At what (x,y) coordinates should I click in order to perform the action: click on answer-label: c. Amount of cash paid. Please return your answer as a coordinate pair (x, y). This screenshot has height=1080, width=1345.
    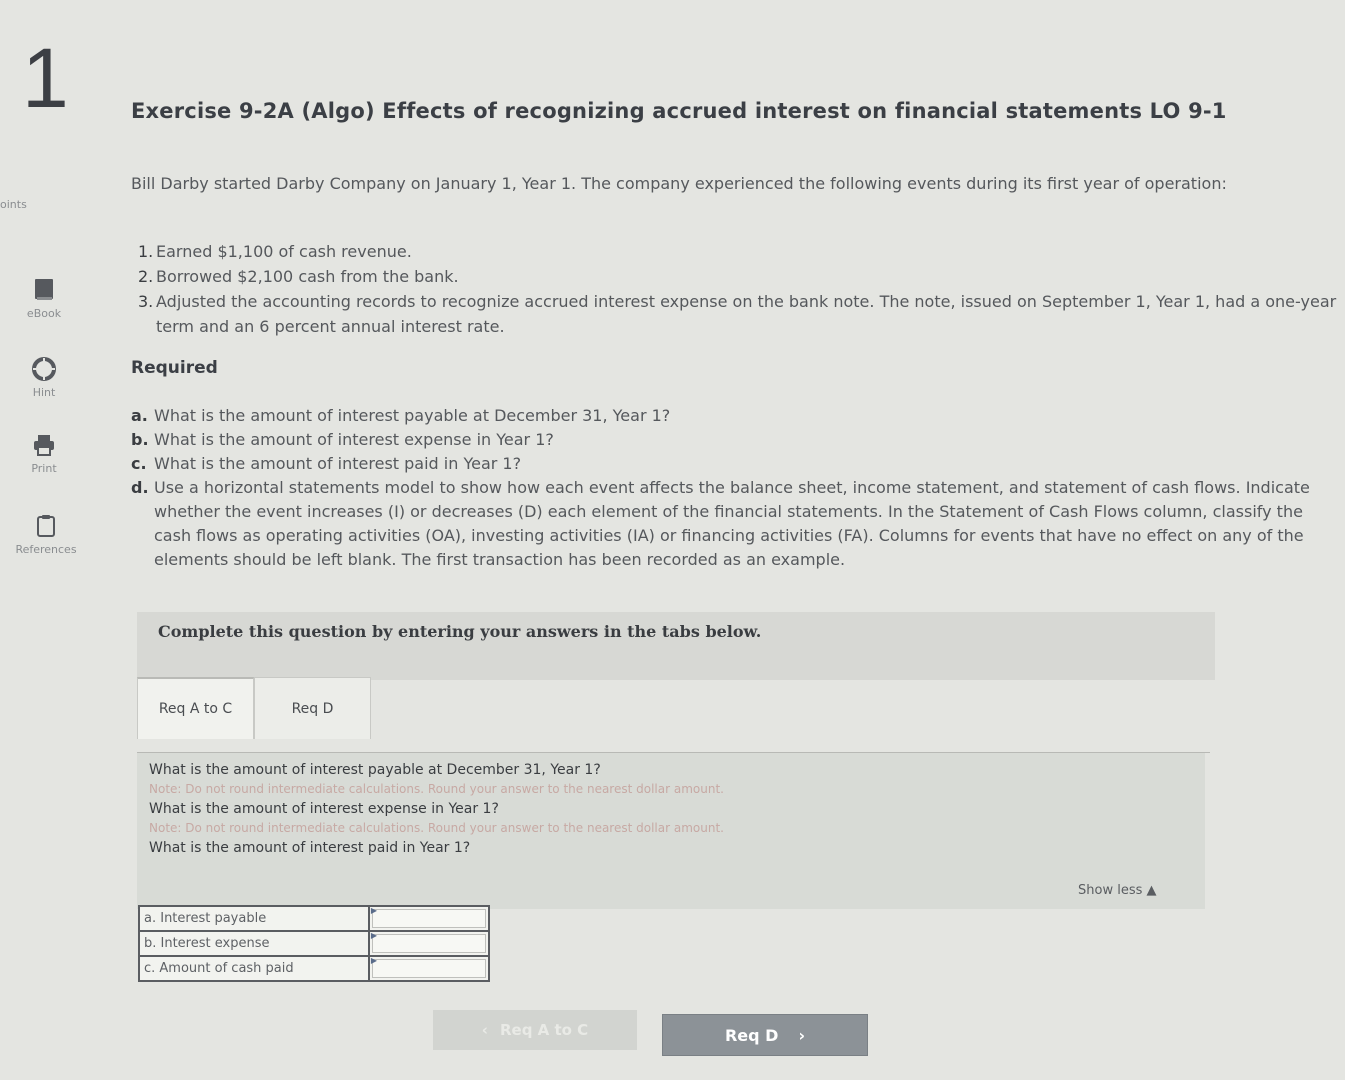
    Looking at the image, I should click on (254, 968).